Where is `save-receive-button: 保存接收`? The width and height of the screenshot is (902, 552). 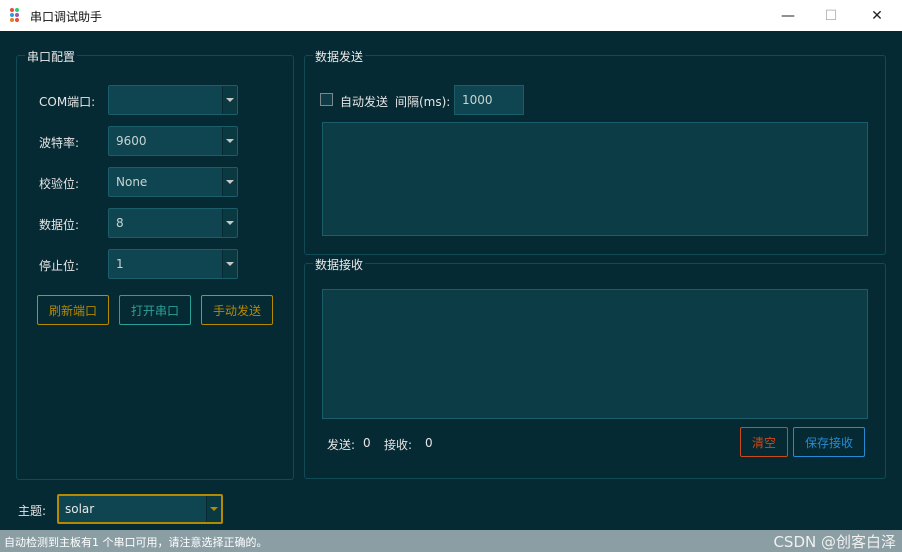
save-receive-button: 保存接收 is located at coordinates (829, 442).